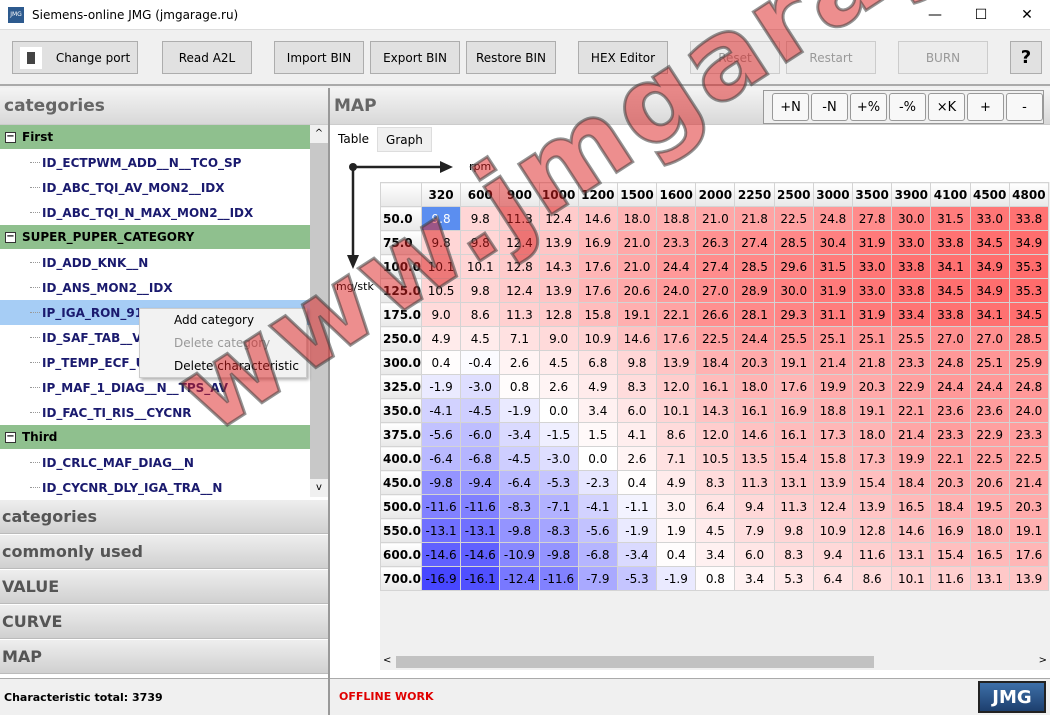  I want to click on decrement-button: -, so click(1024, 107).